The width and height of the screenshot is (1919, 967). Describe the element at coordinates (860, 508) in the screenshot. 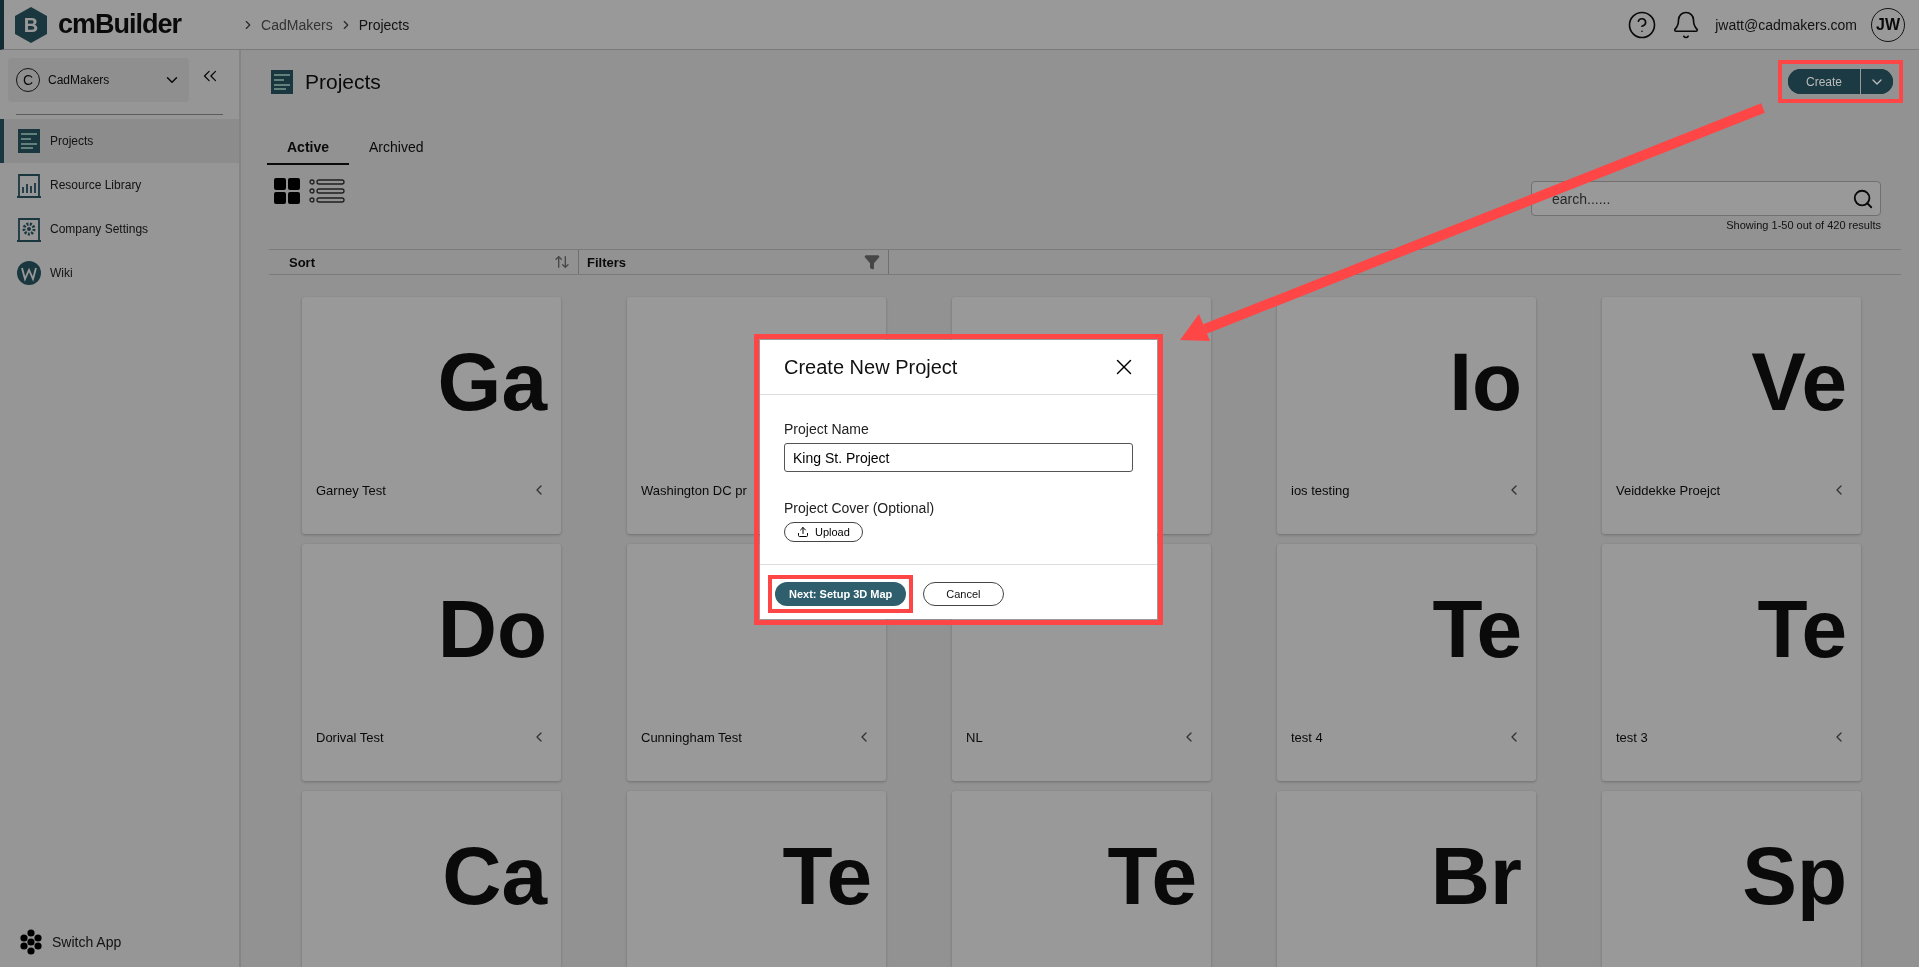

I see `field-label: Project Cover (Optional)` at that location.